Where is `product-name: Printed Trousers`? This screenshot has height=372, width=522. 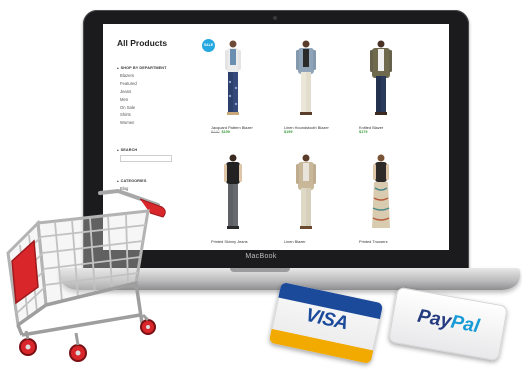
product-name: Printed Trousers is located at coordinates (381, 241).